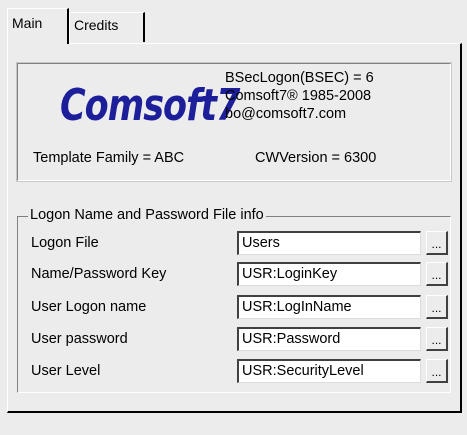  What do you see at coordinates (79, 339) in the screenshot?
I see `user-password-label: User password` at bounding box center [79, 339].